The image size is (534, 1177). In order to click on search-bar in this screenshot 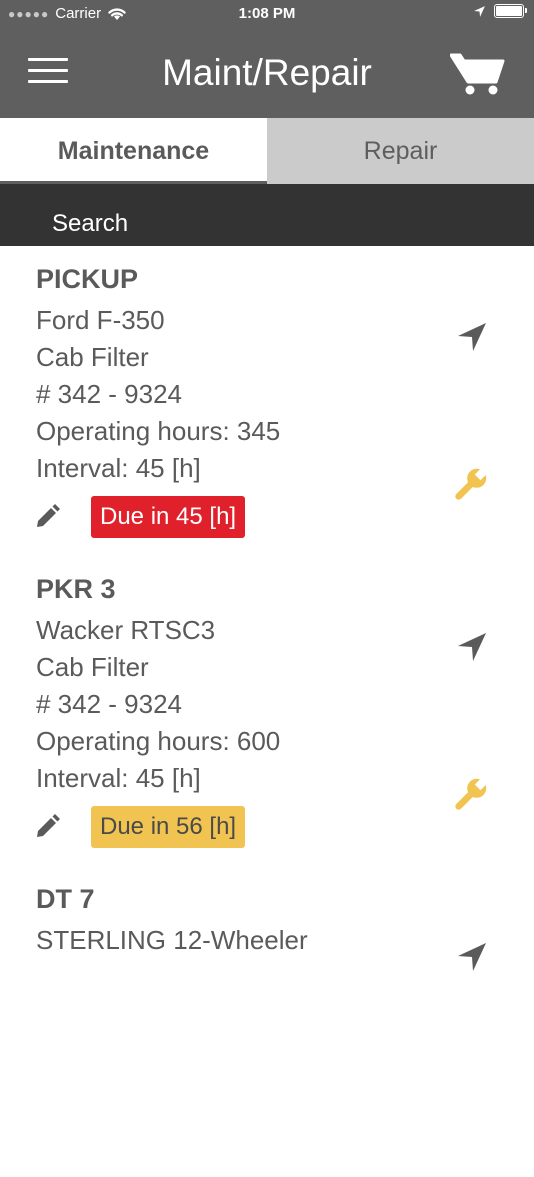, I will do `click(267, 215)`.